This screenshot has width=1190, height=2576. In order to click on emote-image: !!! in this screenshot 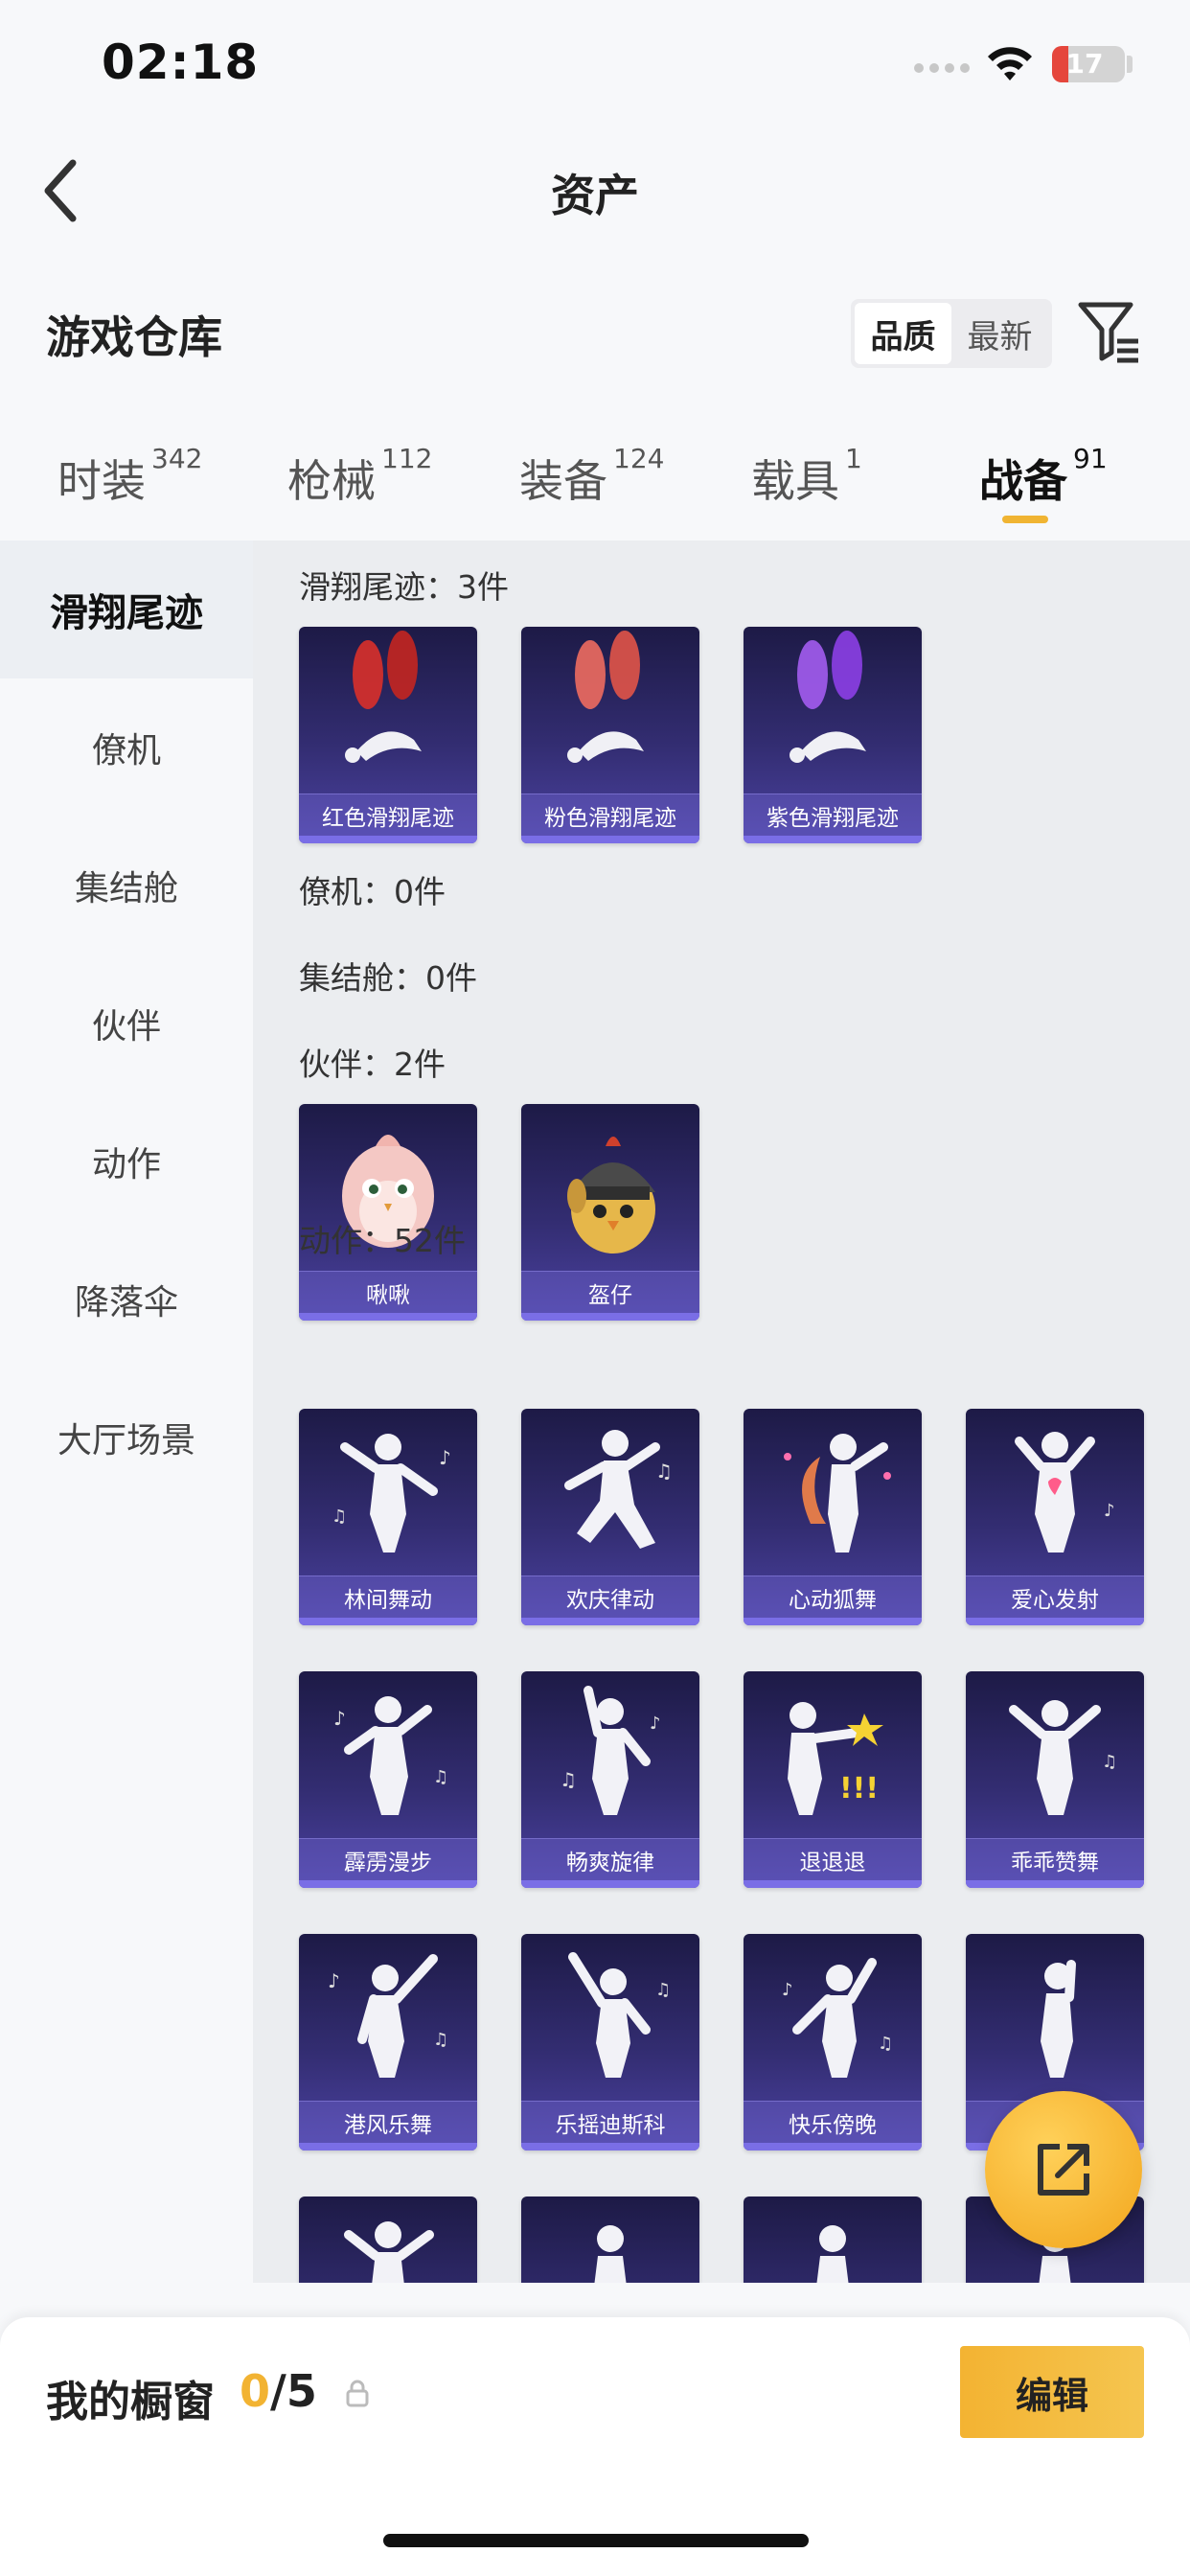, I will do `click(836, 1759)`.